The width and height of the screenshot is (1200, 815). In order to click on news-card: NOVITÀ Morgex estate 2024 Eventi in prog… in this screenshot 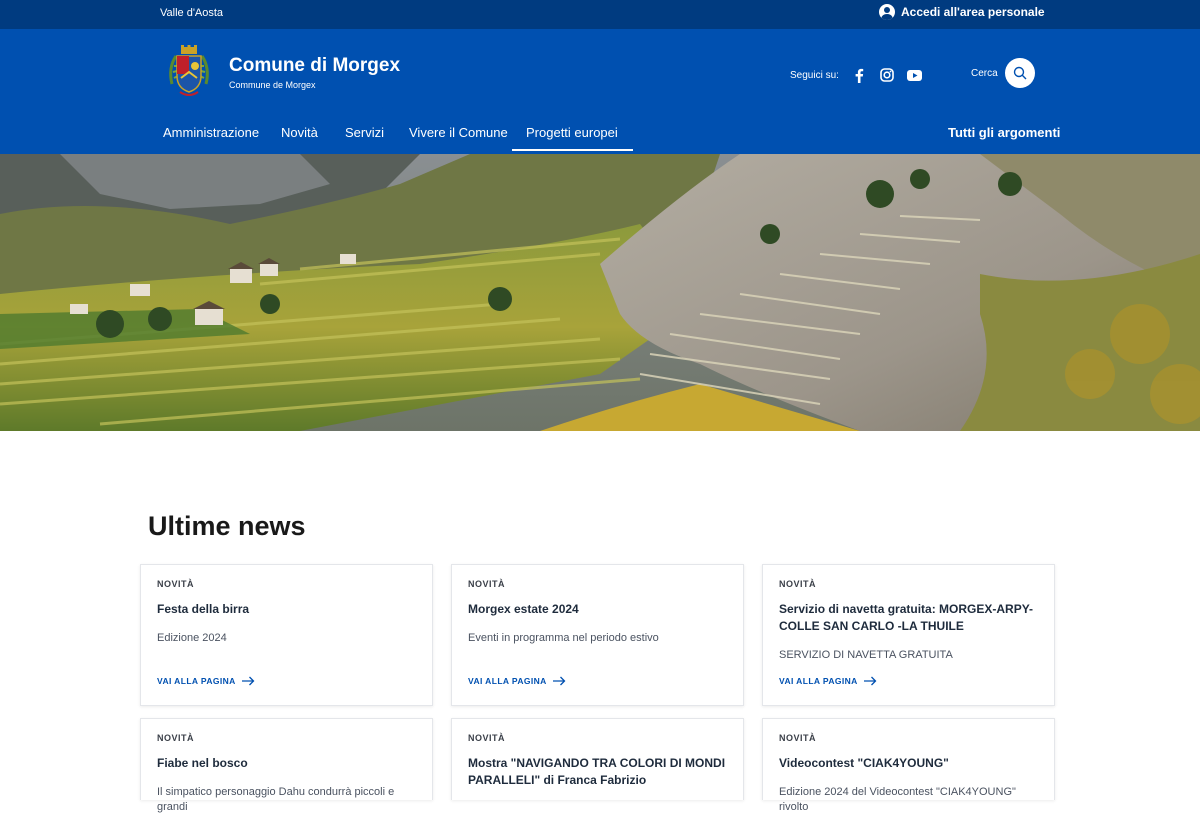, I will do `click(597, 635)`.